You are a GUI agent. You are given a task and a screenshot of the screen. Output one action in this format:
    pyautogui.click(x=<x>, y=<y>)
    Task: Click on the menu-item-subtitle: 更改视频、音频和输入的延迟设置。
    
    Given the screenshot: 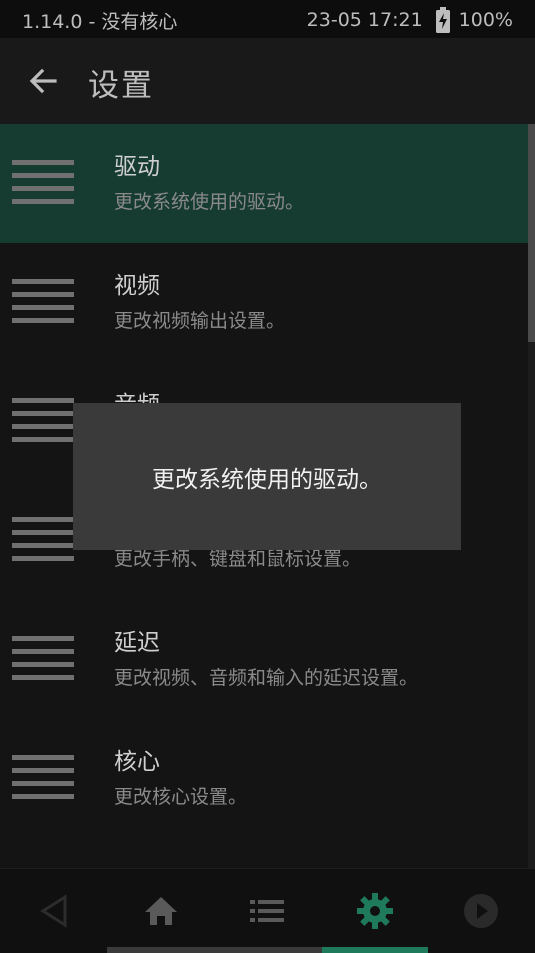 What is the action you would take?
    pyautogui.click(x=266, y=678)
    